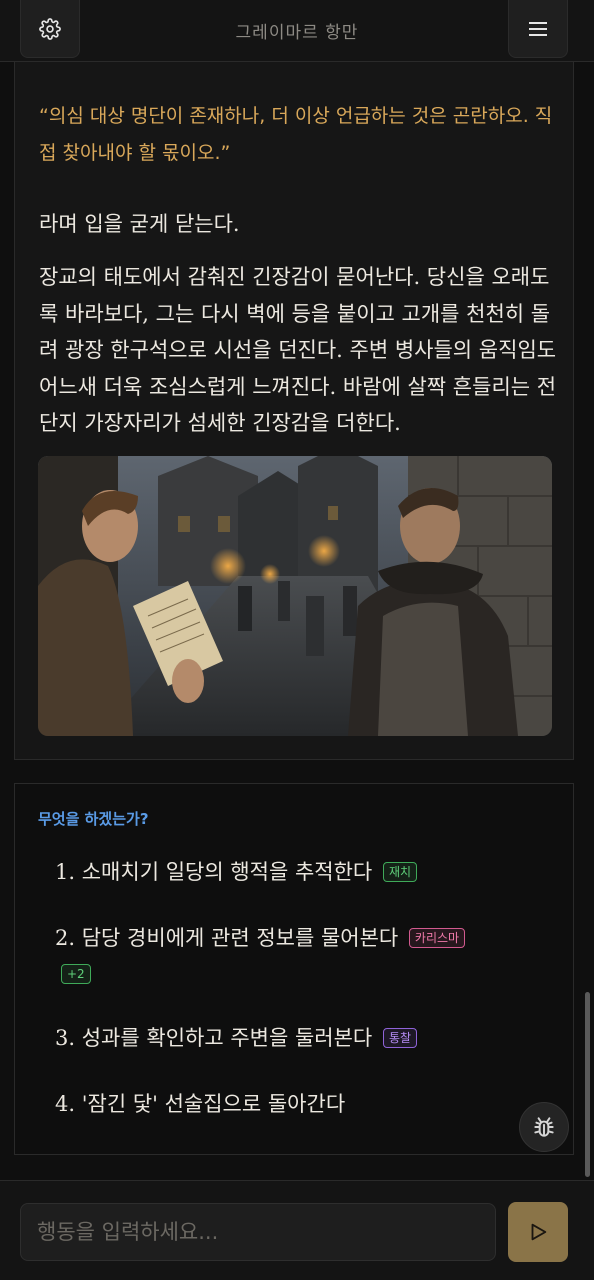  Describe the element at coordinates (65, 938) in the screenshot. I see `choice-number: 2.` at that location.